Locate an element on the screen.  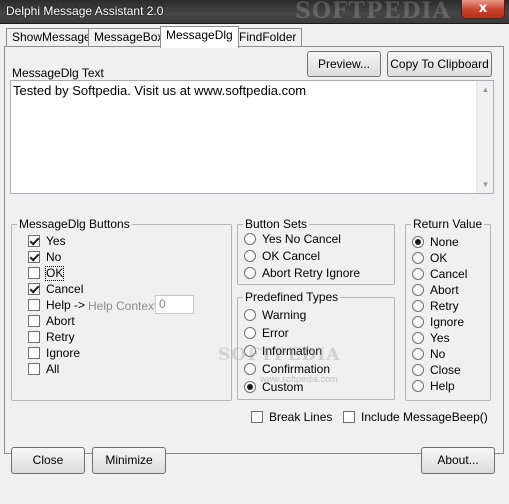
window-close-button: x is located at coordinates (483, 9).